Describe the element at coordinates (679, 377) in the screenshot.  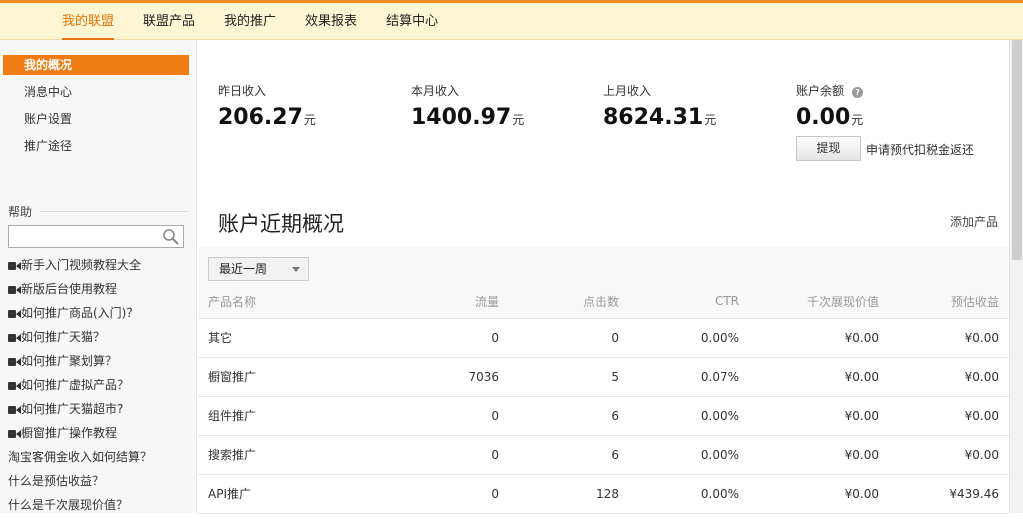
I see `cell-ctr: 0.07%` at that location.